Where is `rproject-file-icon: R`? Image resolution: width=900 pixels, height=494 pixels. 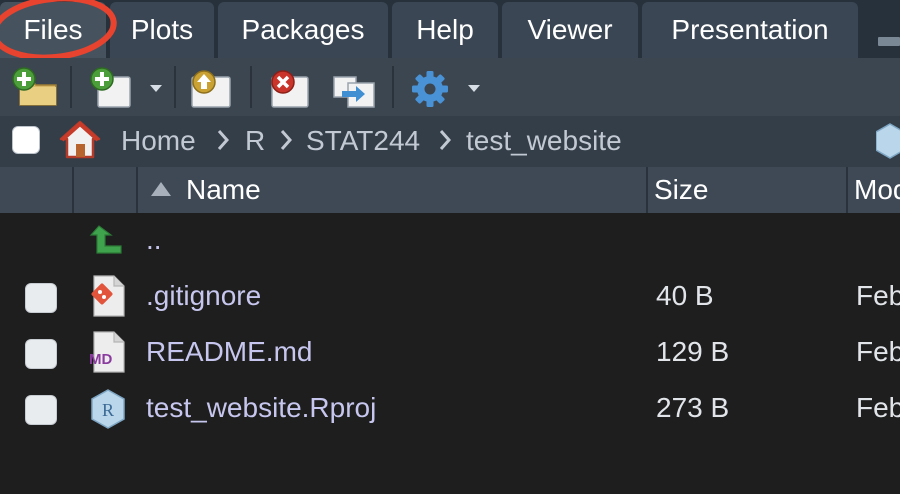
rproject-file-icon: R is located at coordinates (108, 409).